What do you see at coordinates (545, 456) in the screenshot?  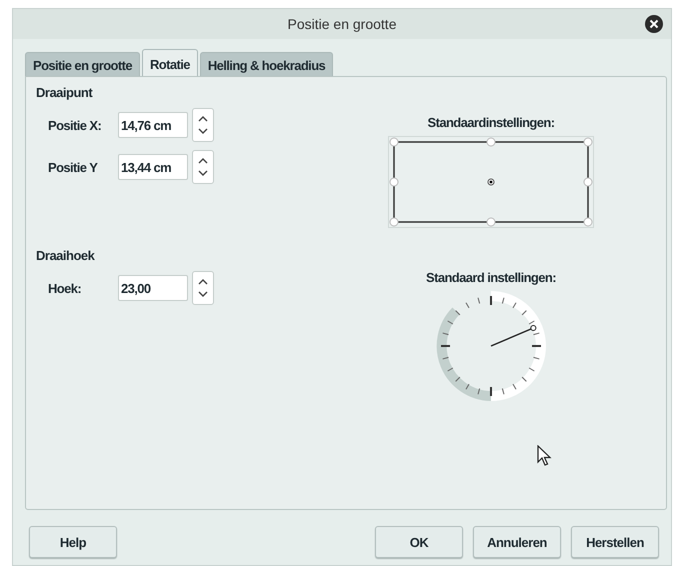 I see `mouse-pointer-icon` at bounding box center [545, 456].